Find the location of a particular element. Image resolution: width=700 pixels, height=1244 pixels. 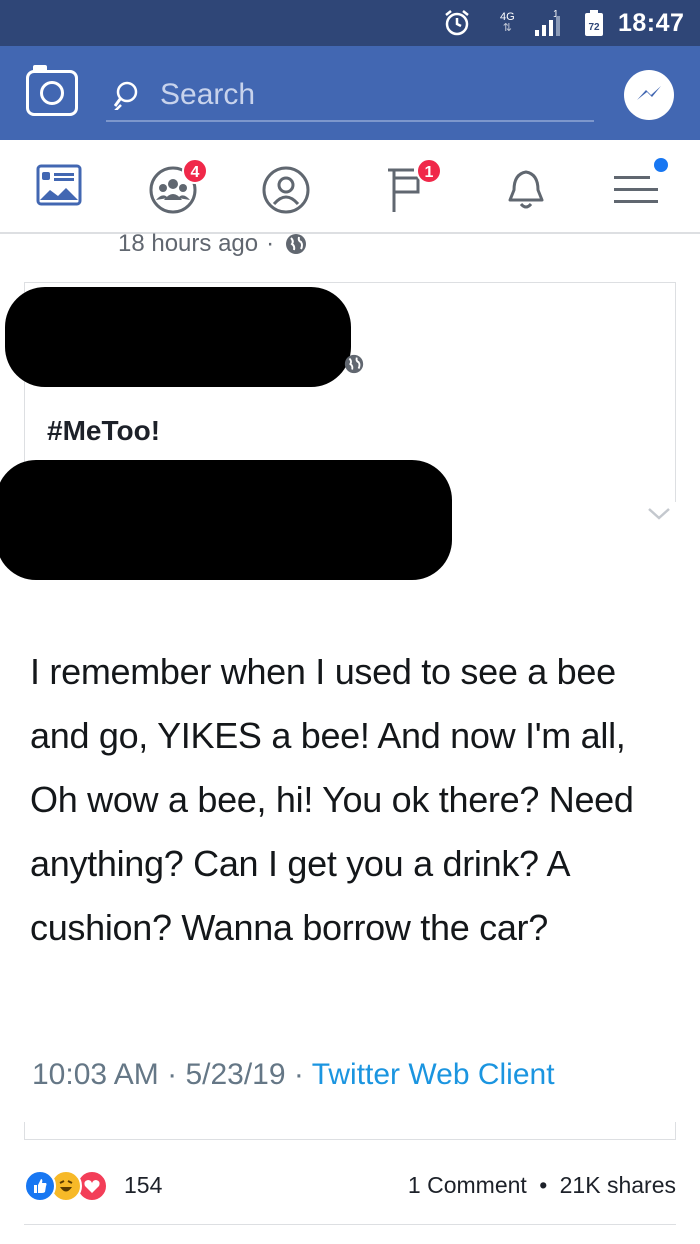

status-bar: 4G ⇅ 1 72 18:47 is located at coordinates (350, 23).